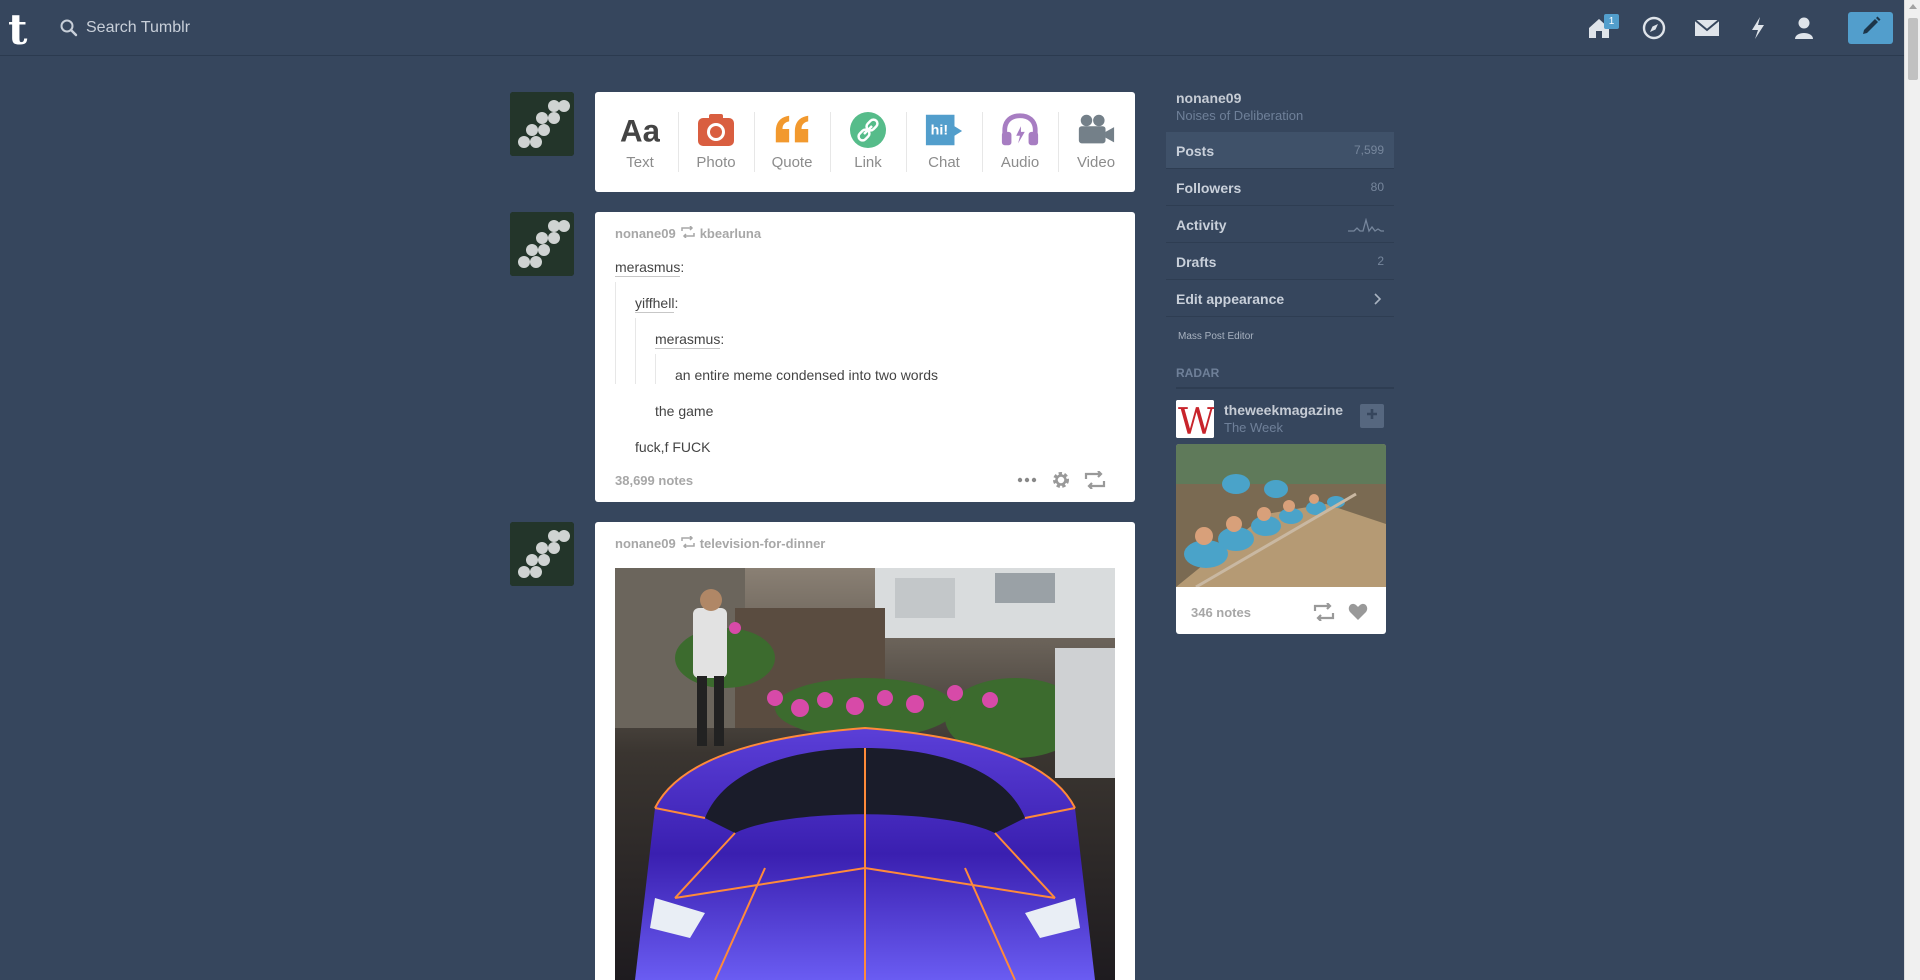  I want to click on gear-icon, so click(1061, 480).